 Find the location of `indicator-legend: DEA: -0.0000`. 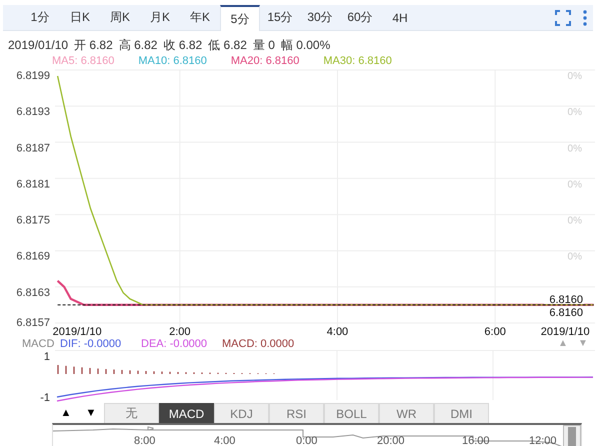

indicator-legend: DEA: -0.0000 is located at coordinates (181, 344).